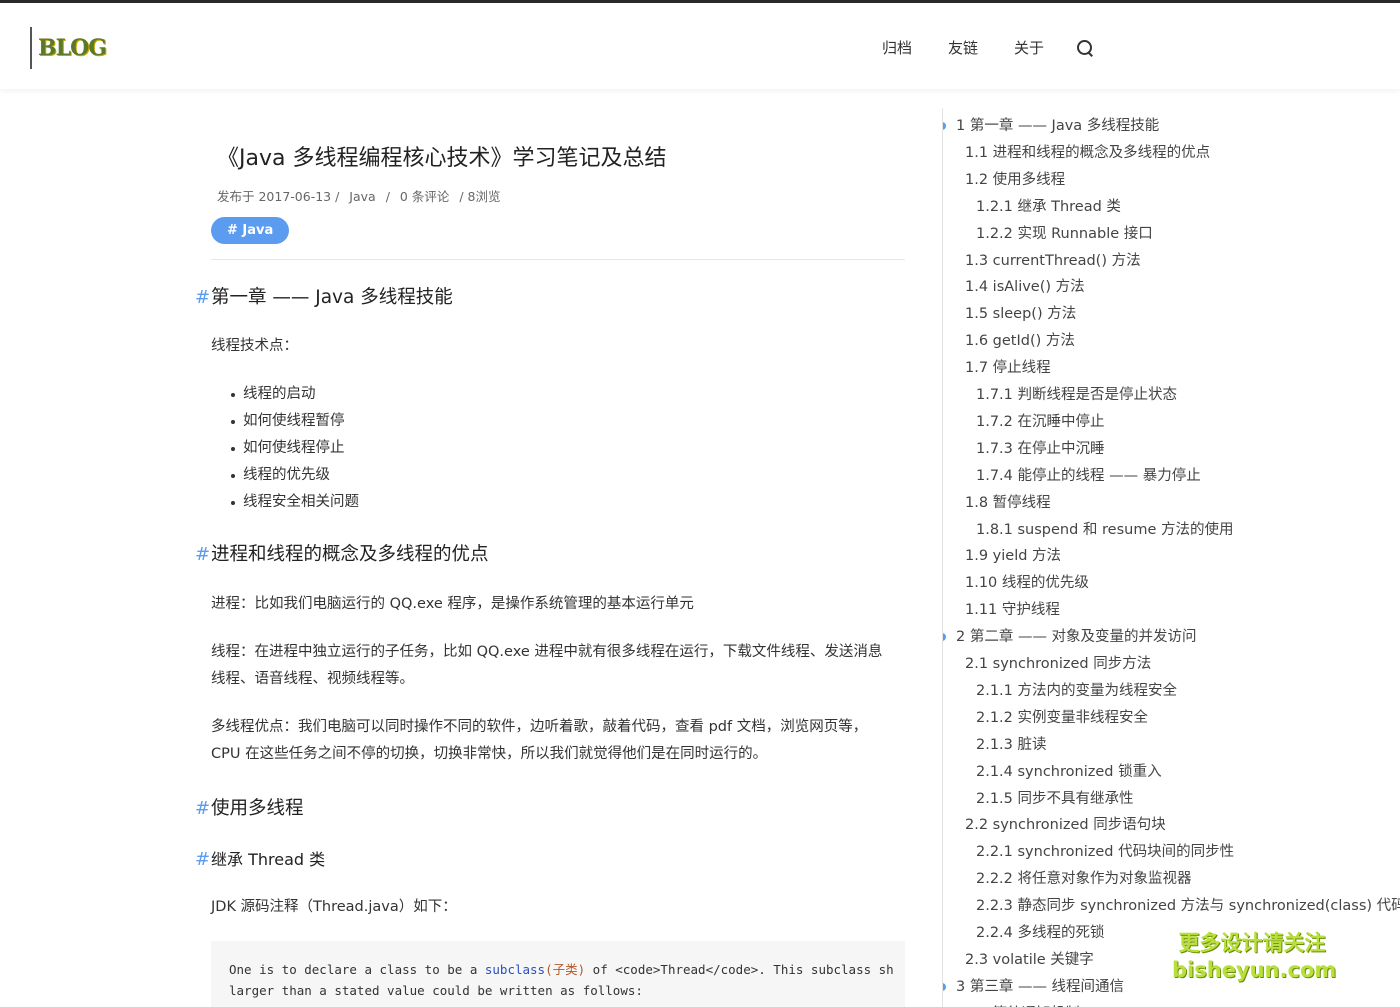  What do you see at coordinates (1008, 366) in the screenshot?
I see `toc-item: 1.7 停止线程` at bounding box center [1008, 366].